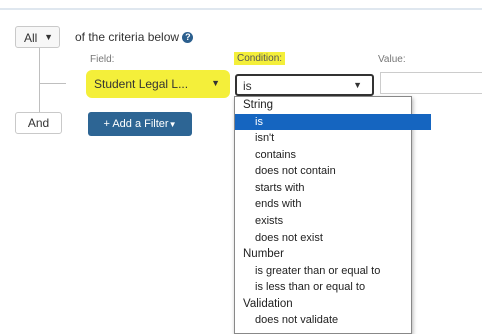 The height and width of the screenshot is (334, 482). I want to click on menu-option-is: is, so click(333, 122).